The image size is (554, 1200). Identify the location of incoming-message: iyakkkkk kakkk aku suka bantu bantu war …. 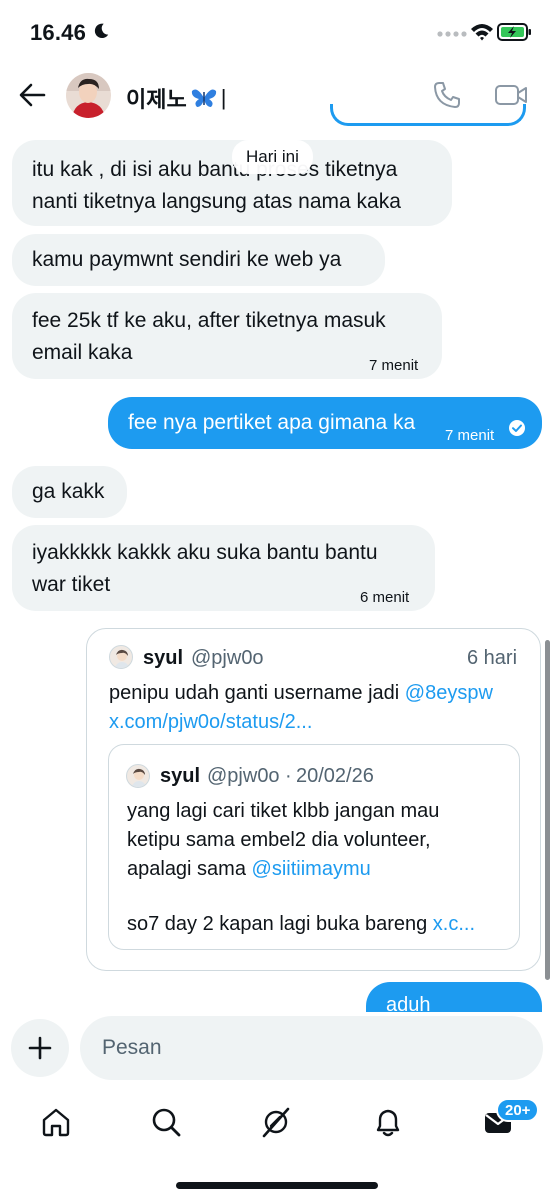
(223, 568).